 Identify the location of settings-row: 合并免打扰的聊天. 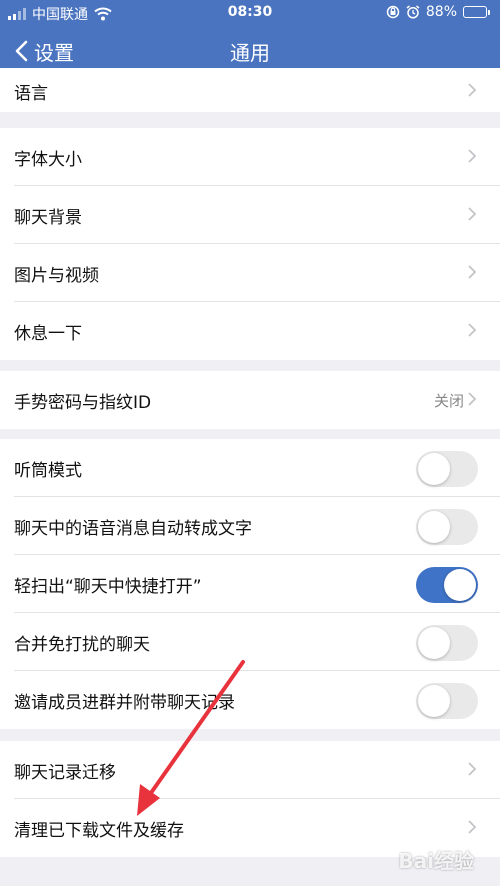
(250, 642).